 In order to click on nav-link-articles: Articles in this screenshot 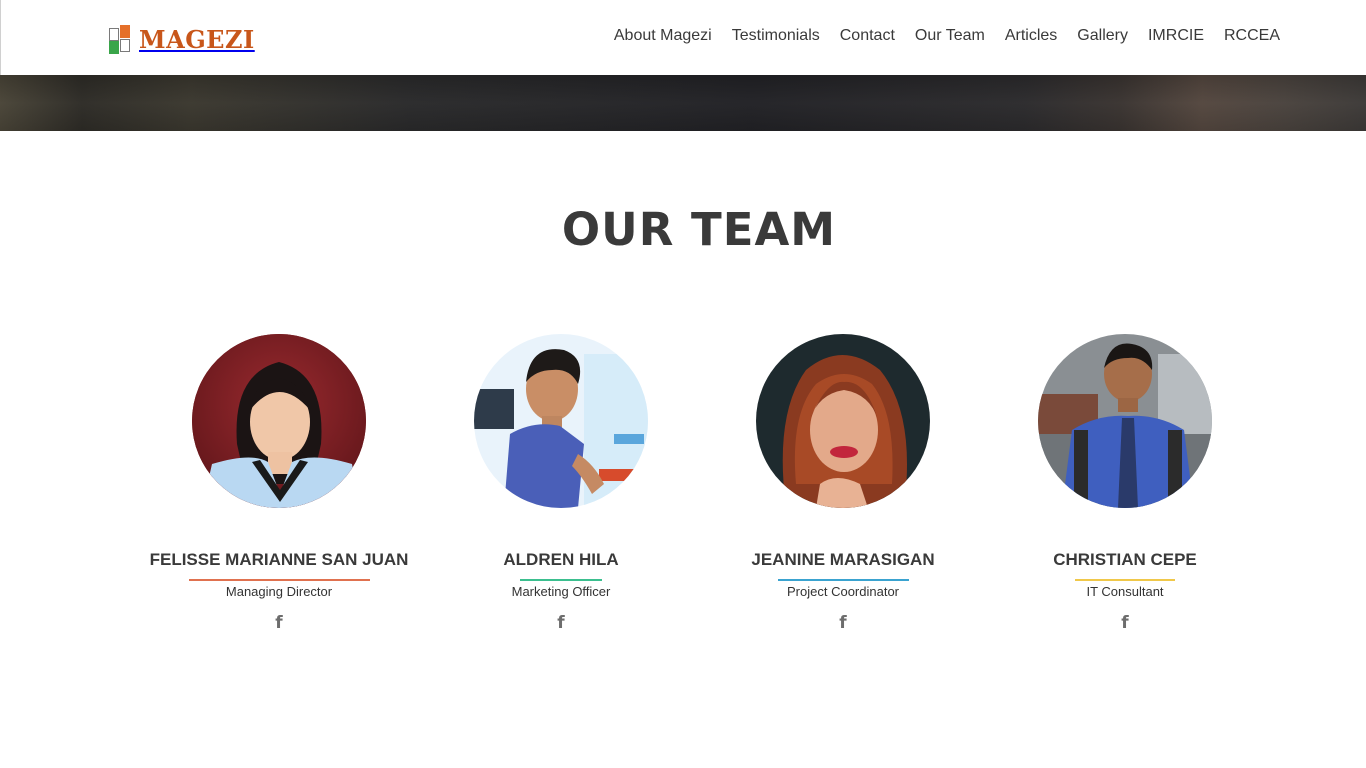, I will do `click(1031, 36)`.